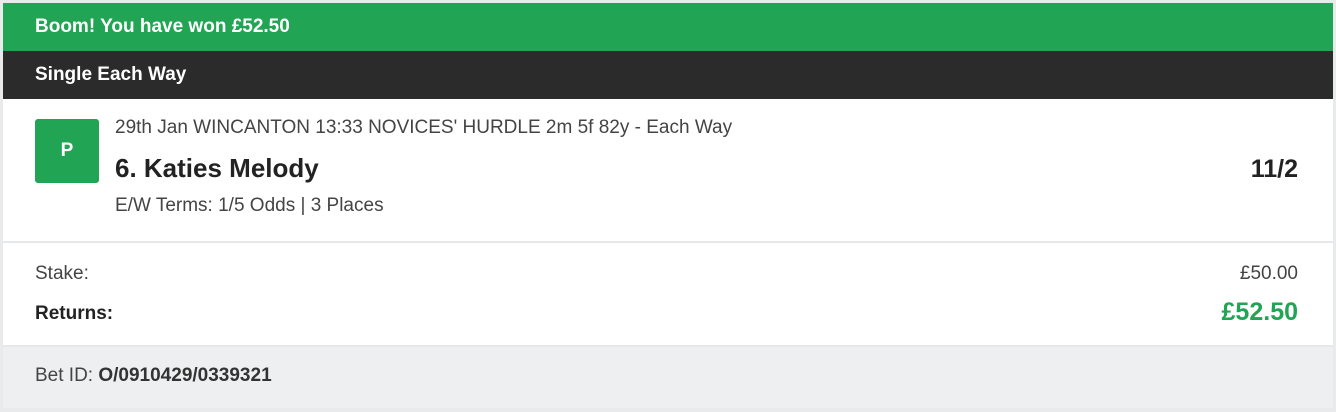  What do you see at coordinates (74, 313) in the screenshot?
I see `returns-label: Returns:` at bounding box center [74, 313].